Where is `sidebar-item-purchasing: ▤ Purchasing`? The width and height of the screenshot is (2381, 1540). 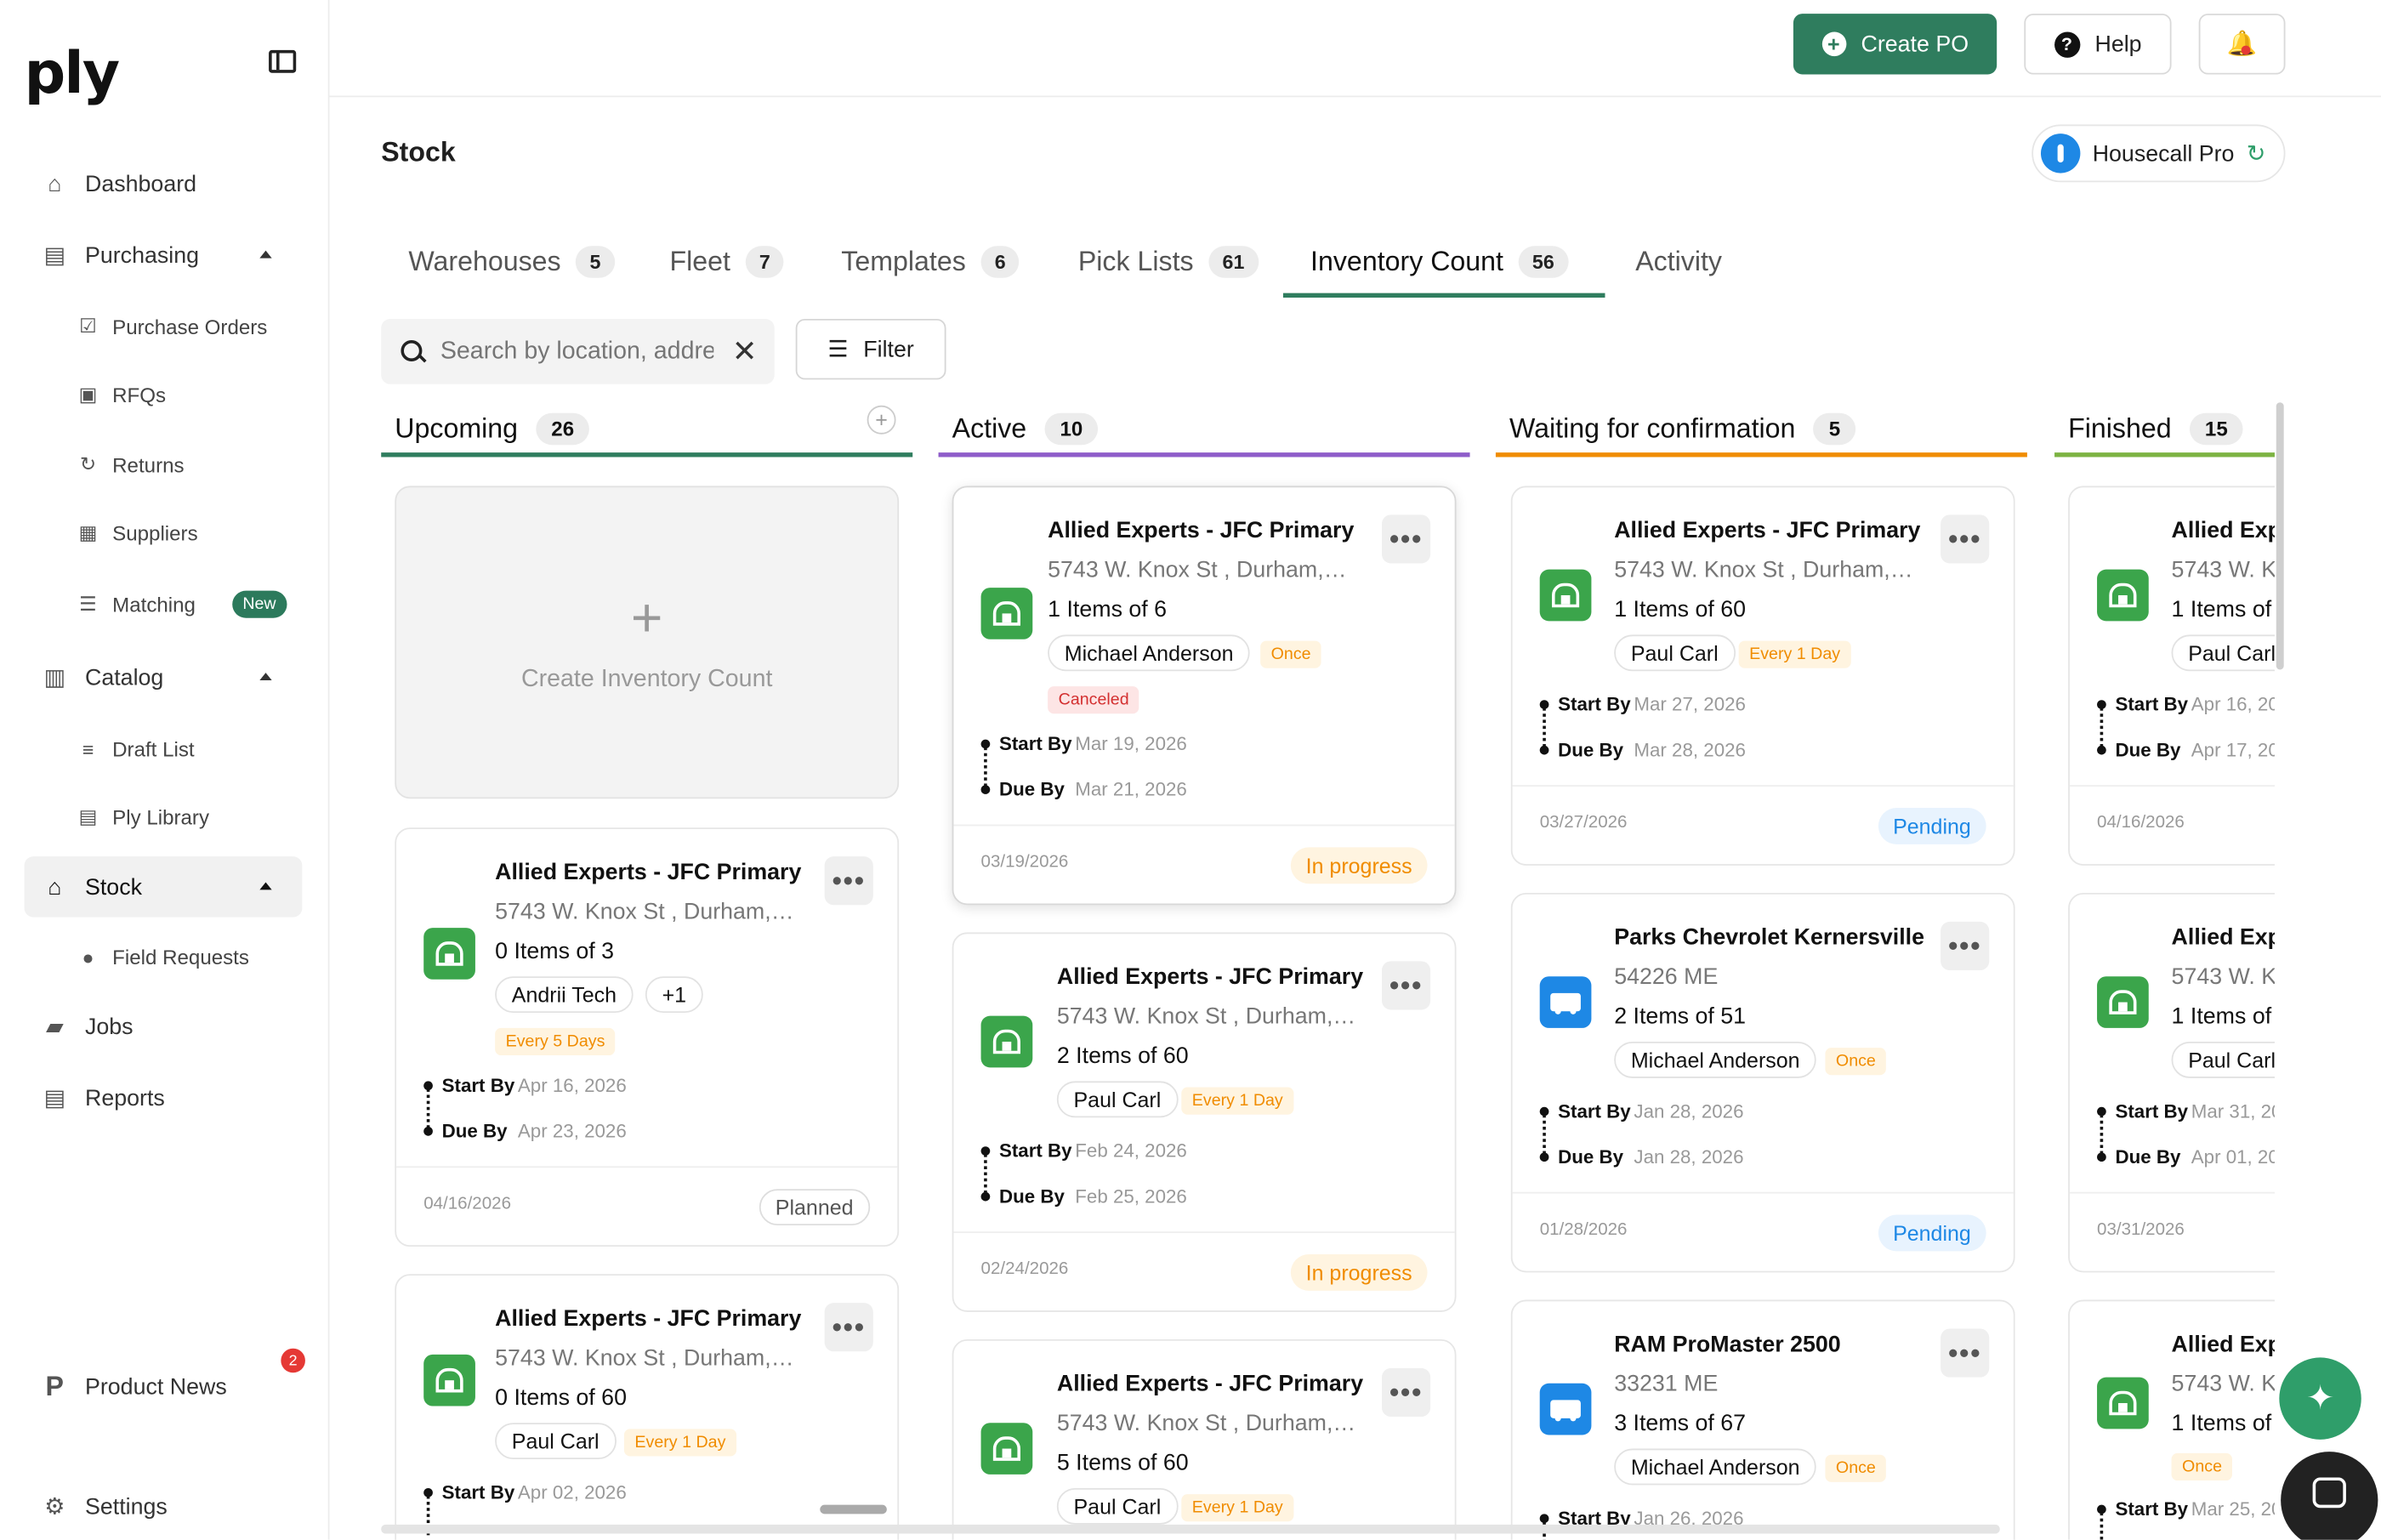 sidebar-item-purchasing: ▤ Purchasing is located at coordinates (164, 254).